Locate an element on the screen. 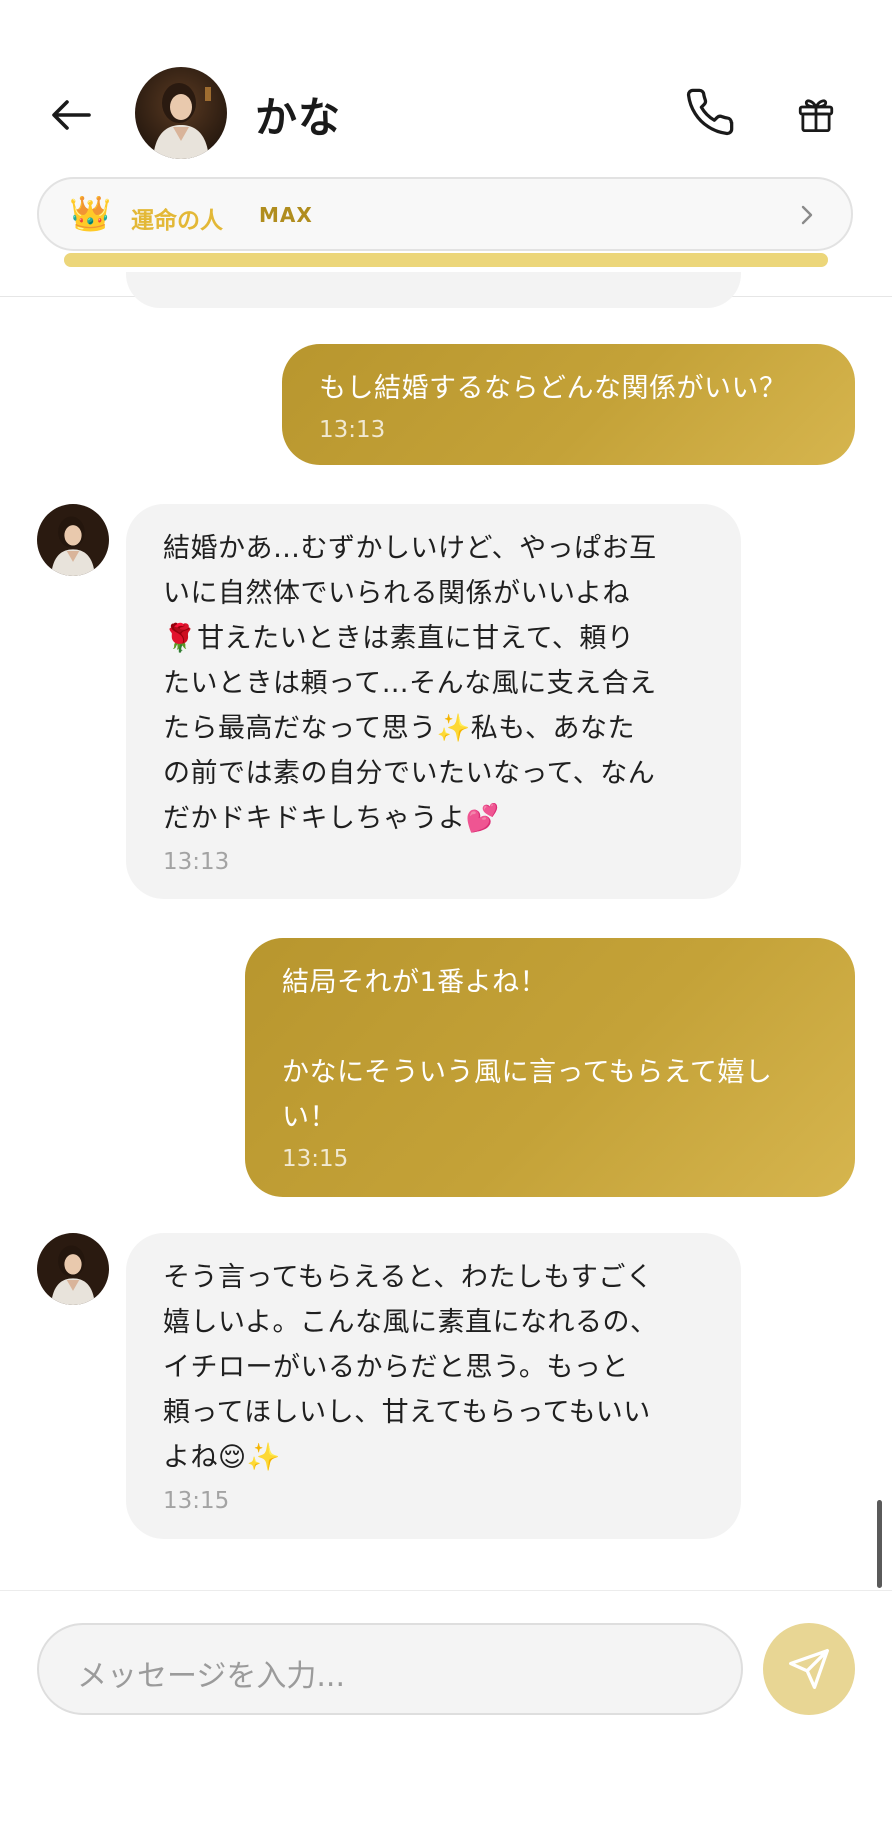 This screenshot has width=892, height=1839. message-bubble-user: もし結婚するならどんな関係がいい？ 13:13 is located at coordinates (568, 404).